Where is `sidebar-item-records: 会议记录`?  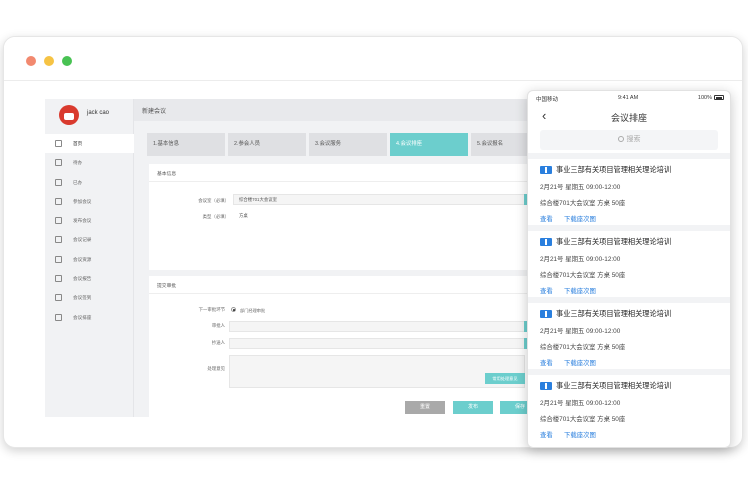
sidebar-item-records: 会议记录 is located at coordinates (89, 239).